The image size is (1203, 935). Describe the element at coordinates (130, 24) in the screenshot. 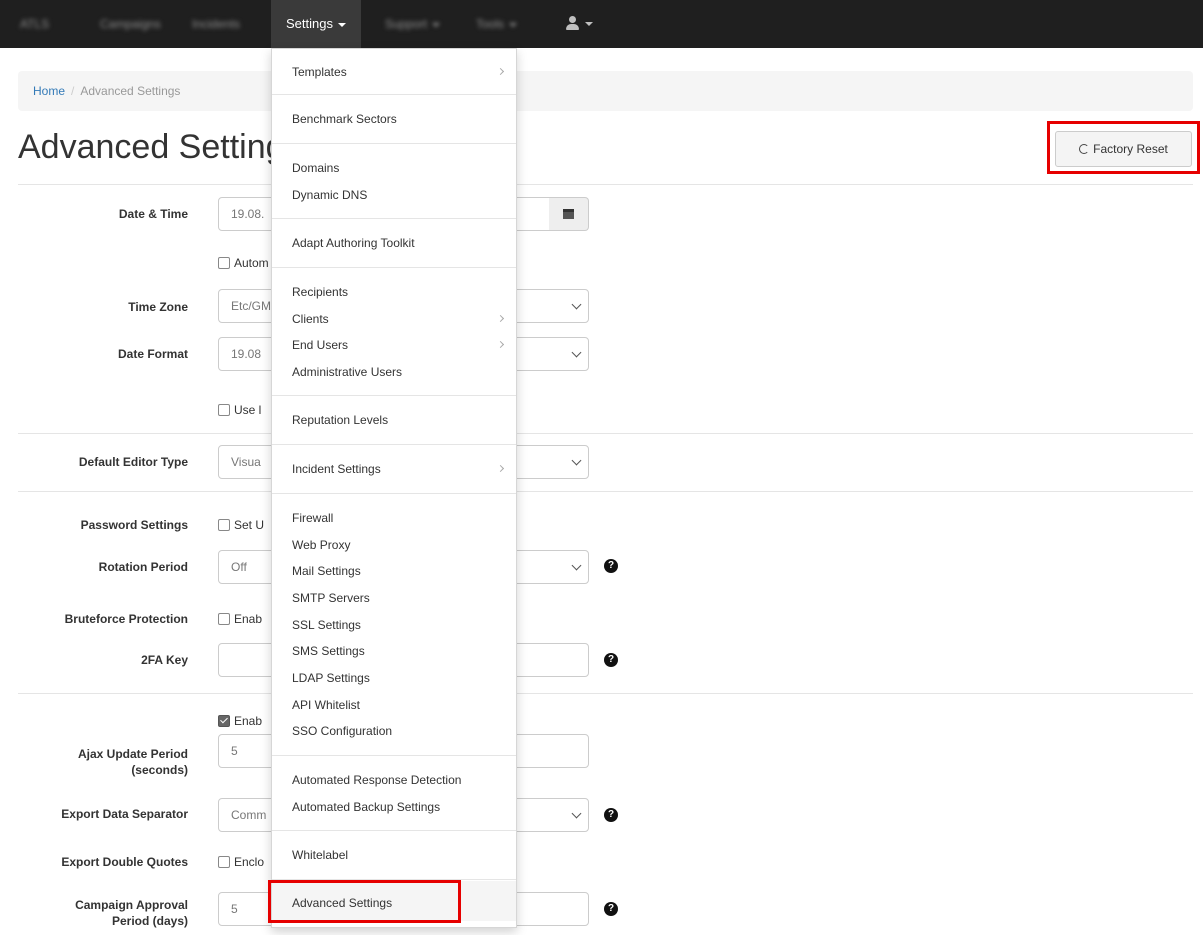

I see `nav-campaigns: Campaigns` at that location.